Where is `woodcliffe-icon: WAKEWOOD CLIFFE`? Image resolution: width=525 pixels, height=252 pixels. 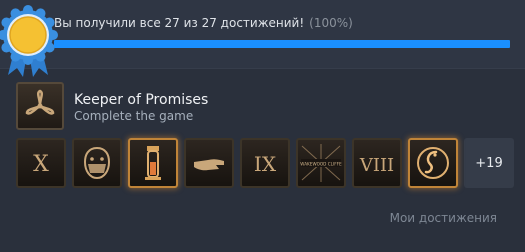
woodcliffe-icon: WAKEWOOD CLIFFE is located at coordinates (321, 163).